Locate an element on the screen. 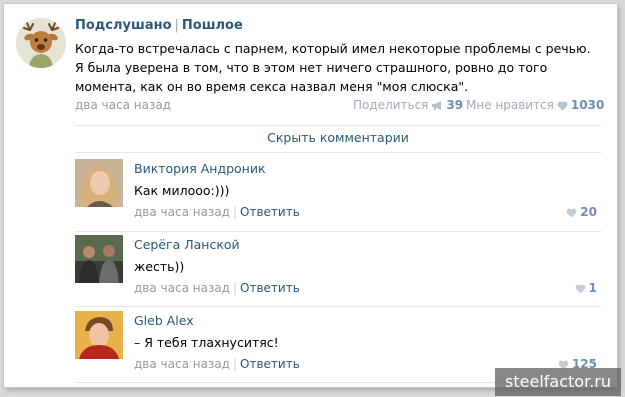 This screenshot has height=397, width=625. comment-author: Gleb Alex is located at coordinates (164, 320).